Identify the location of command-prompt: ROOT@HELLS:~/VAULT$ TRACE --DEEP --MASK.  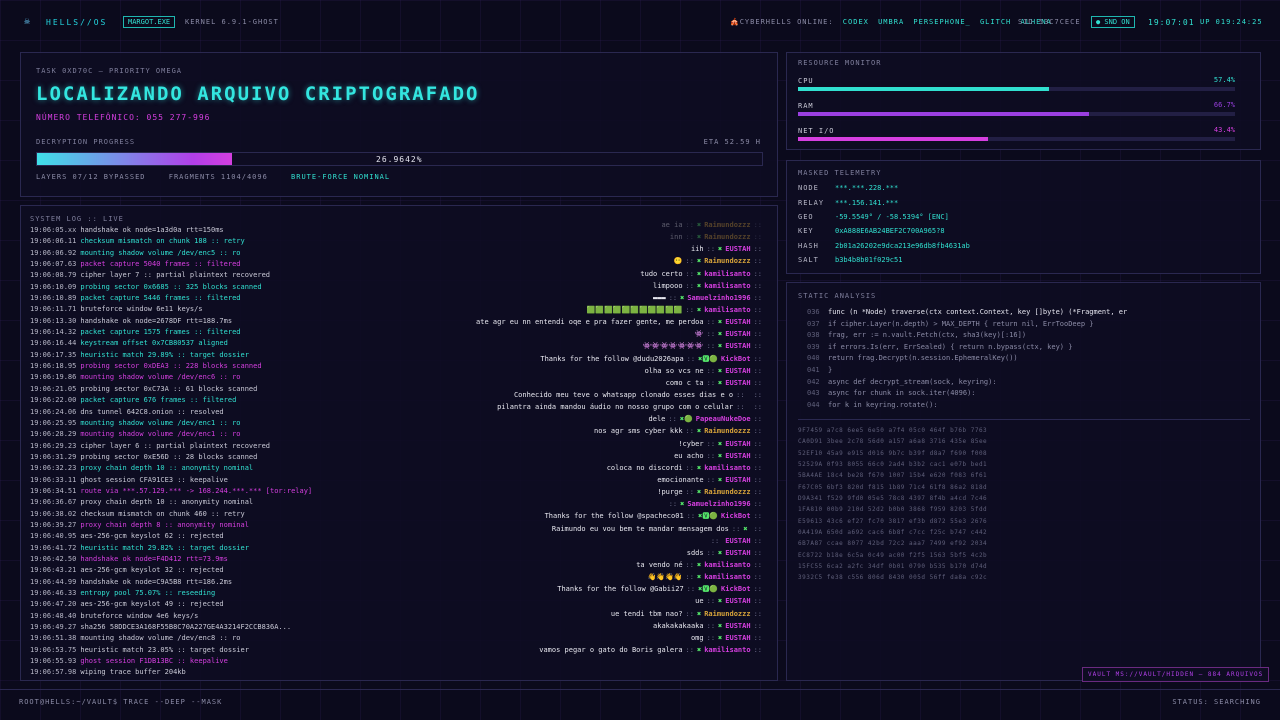
(120, 702).